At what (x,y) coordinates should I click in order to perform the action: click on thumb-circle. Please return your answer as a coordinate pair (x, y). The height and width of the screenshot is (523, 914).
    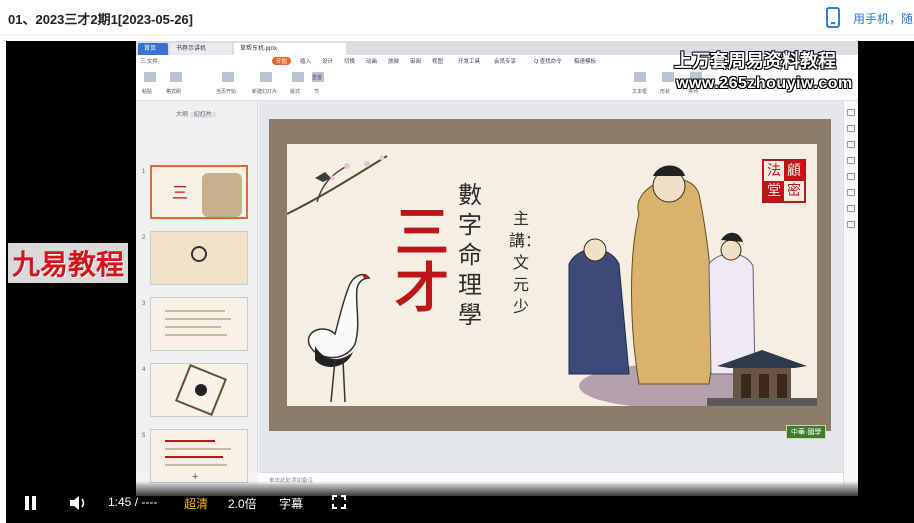
    Looking at the image, I should click on (199, 254).